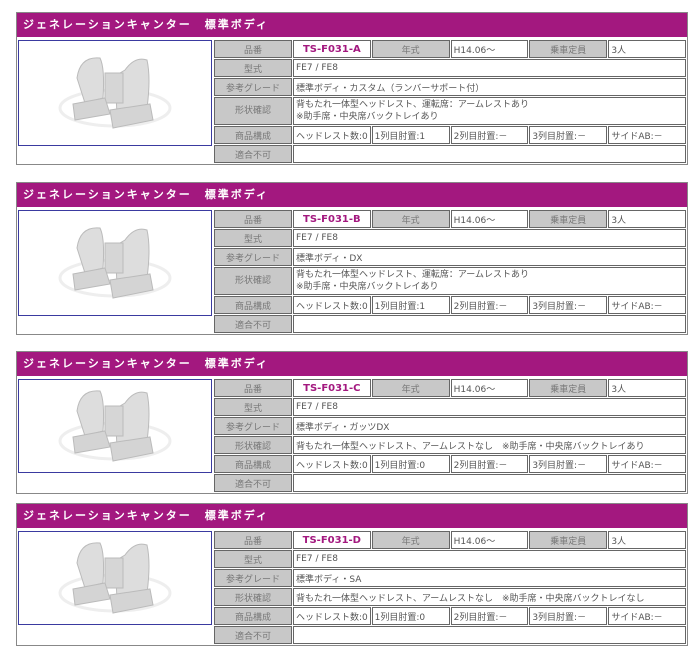 The image size is (700, 651). I want to click on grade-value: 標準ボディ・SA, so click(489, 578).